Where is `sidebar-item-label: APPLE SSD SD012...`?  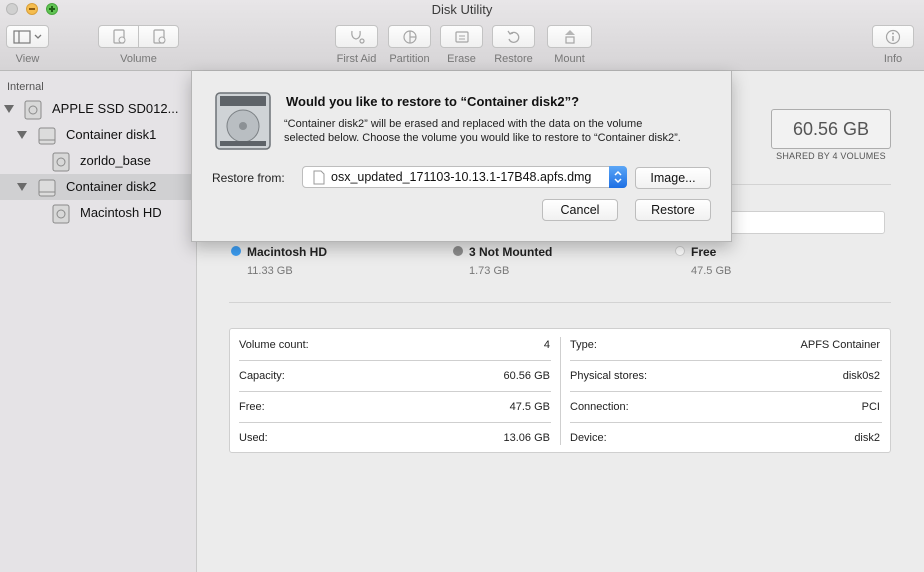 sidebar-item-label: APPLE SSD SD012... is located at coordinates (115, 108).